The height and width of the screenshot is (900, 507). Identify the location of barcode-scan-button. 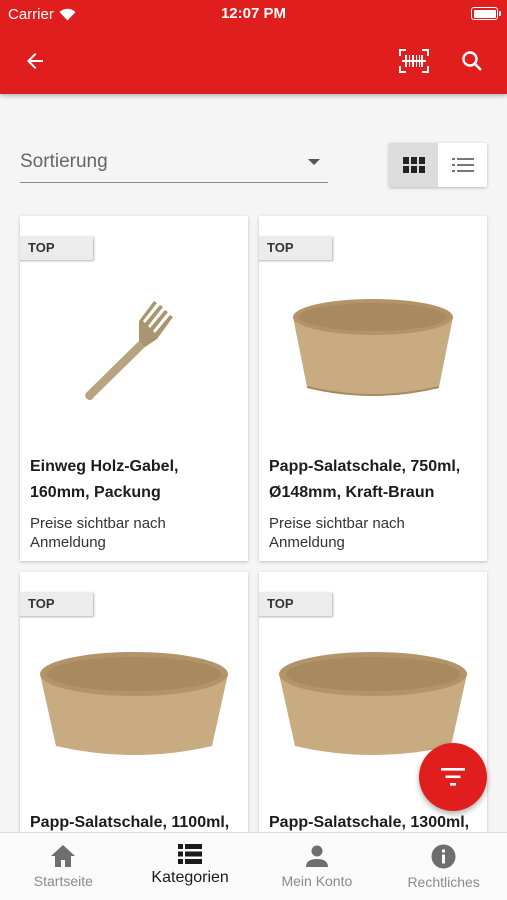
(414, 61).